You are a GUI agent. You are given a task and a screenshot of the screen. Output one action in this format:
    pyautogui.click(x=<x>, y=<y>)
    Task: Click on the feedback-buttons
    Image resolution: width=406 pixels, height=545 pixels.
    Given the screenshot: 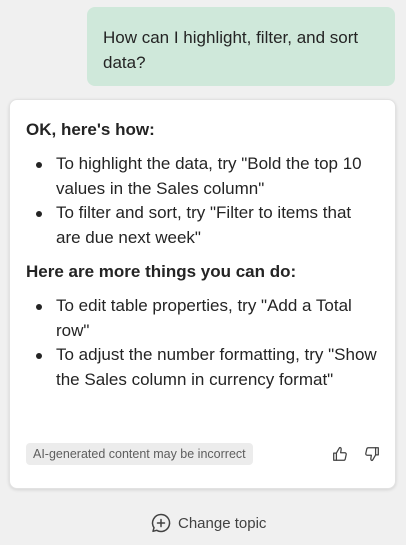 What is the action you would take?
    pyautogui.click(x=356, y=454)
    